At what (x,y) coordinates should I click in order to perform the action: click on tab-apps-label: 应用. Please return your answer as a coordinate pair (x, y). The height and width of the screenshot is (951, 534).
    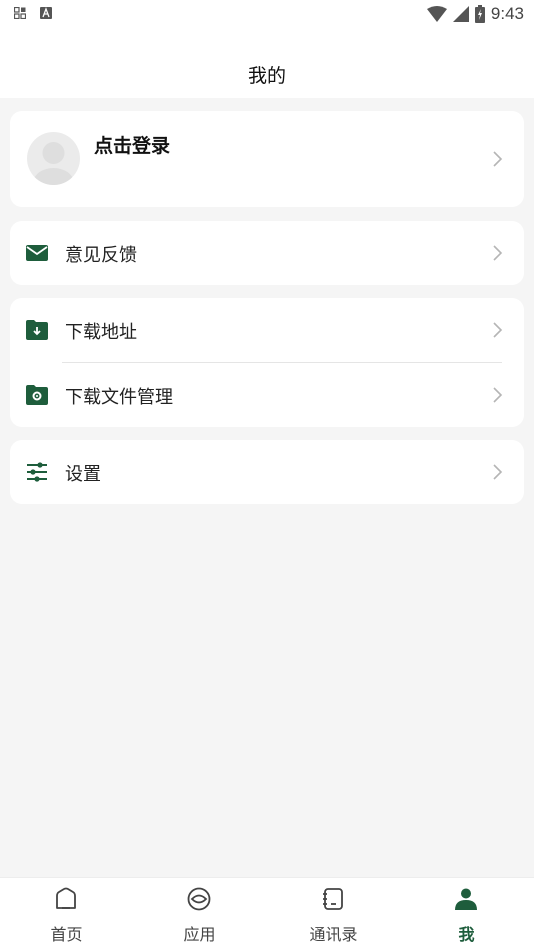
    Looking at the image, I should click on (199, 934).